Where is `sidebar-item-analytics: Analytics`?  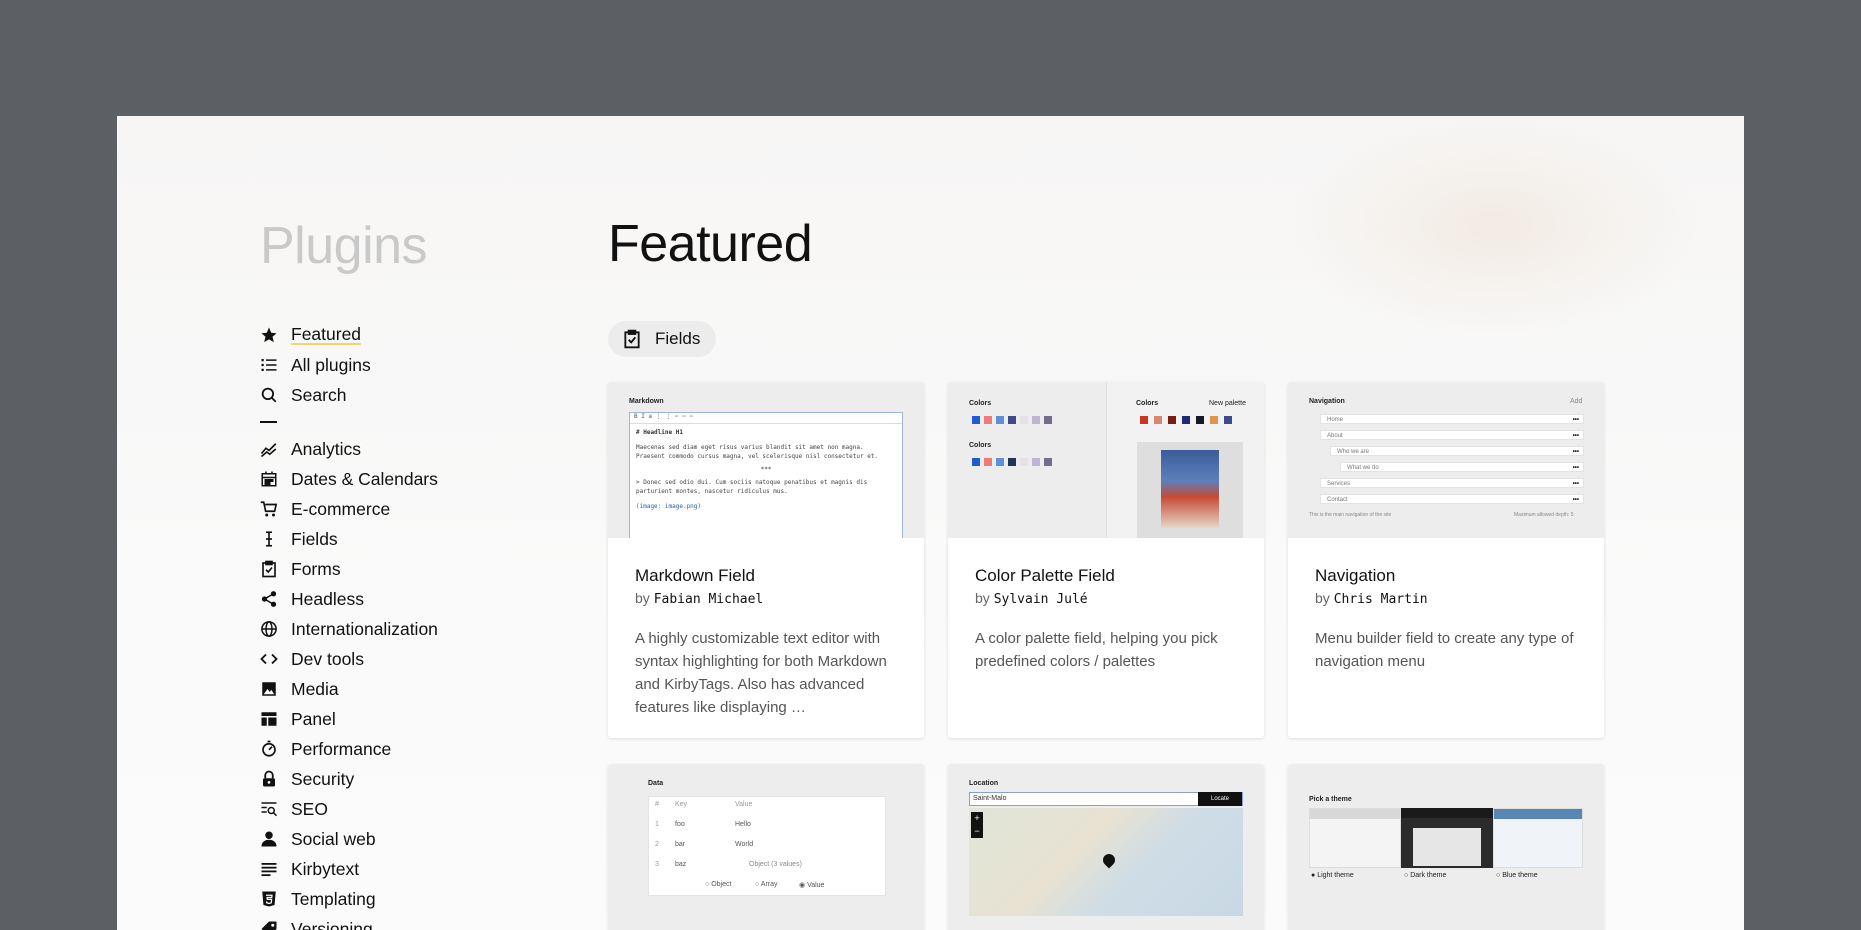 sidebar-item-analytics: Analytics is located at coordinates (349, 449).